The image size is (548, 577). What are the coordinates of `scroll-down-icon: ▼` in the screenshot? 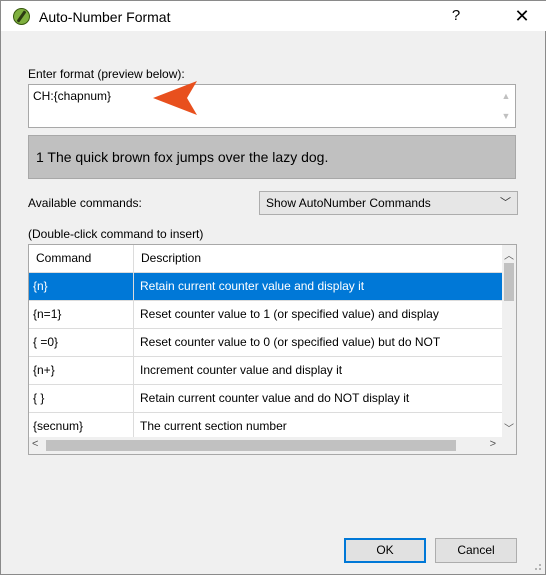 It's located at (506, 116).